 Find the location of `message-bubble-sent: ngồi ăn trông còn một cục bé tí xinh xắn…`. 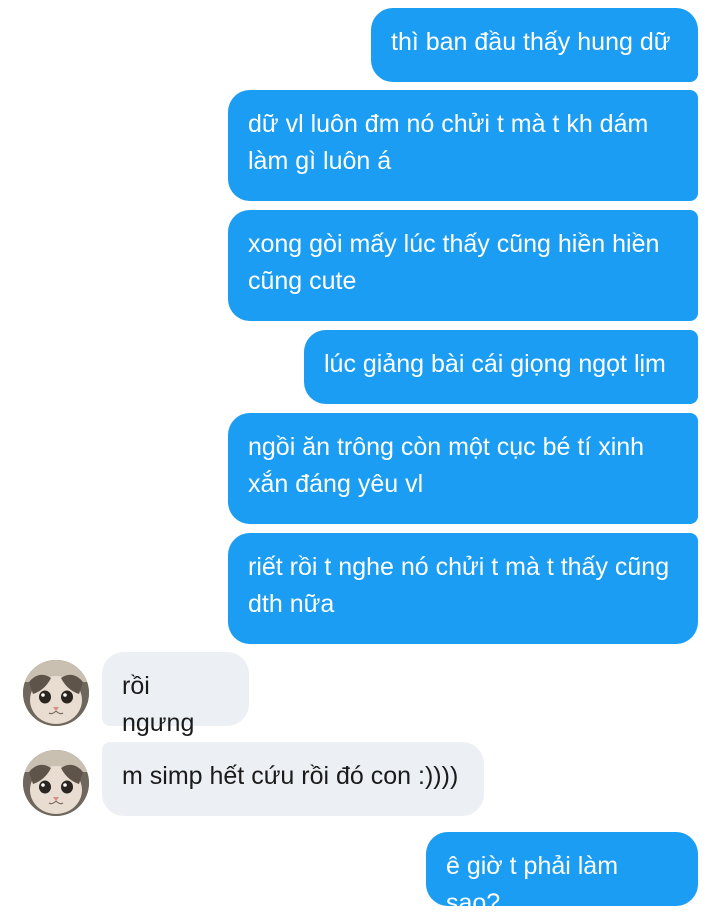

message-bubble-sent: ngồi ăn trông còn một cục bé tí xinh xắn… is located at coordinates (463, 468).